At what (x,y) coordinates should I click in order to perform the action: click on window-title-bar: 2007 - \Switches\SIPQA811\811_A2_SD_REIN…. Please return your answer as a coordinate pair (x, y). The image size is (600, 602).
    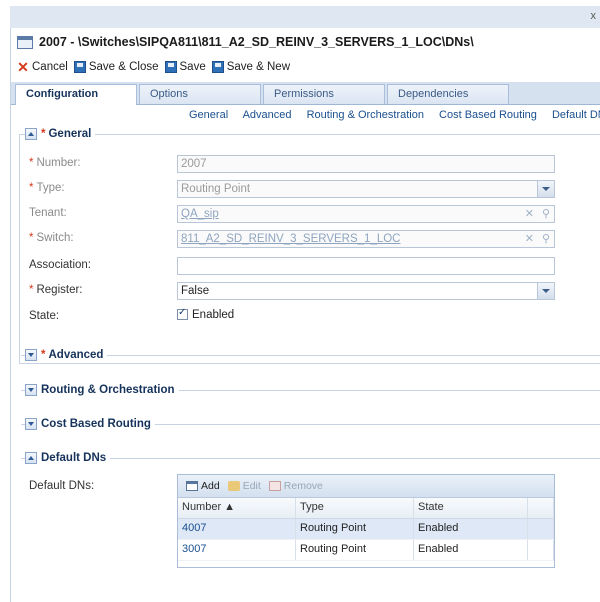
    Looking at the image, I should click on (305, 42).